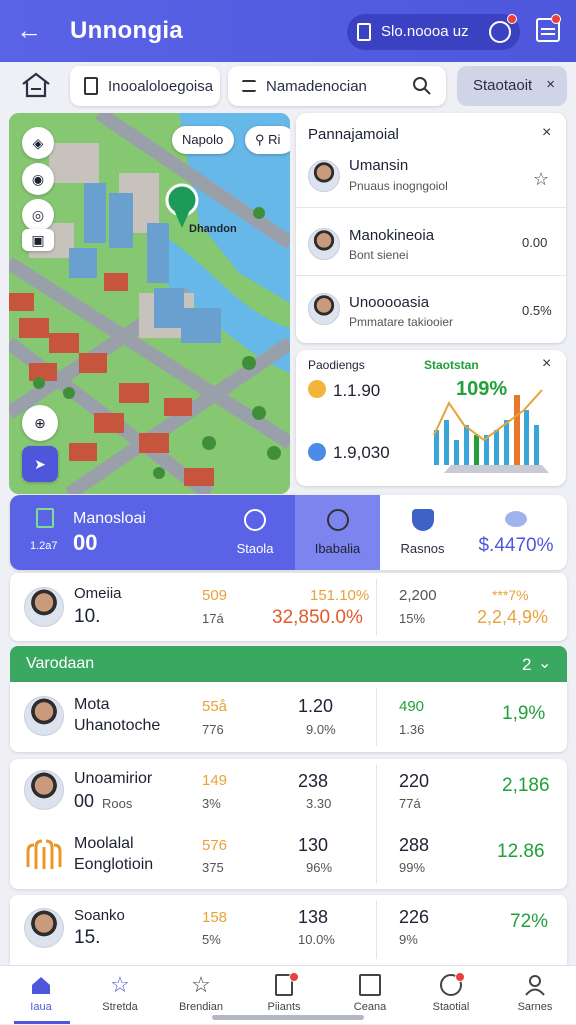  Describe the element at coordinates (41, 995) in the screenshot. I see `nav-item-home: Iaua` at that location.